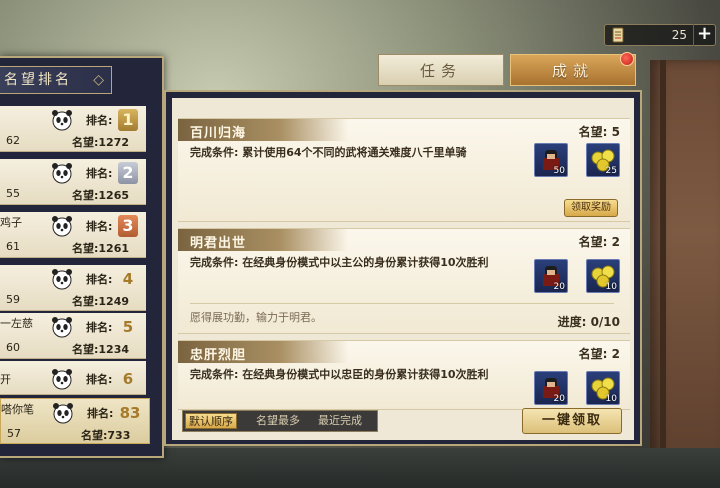 The image size is (720, 488). Describe the element at coordinates (402, 303) in the screenshot. I see `divider` at that location.